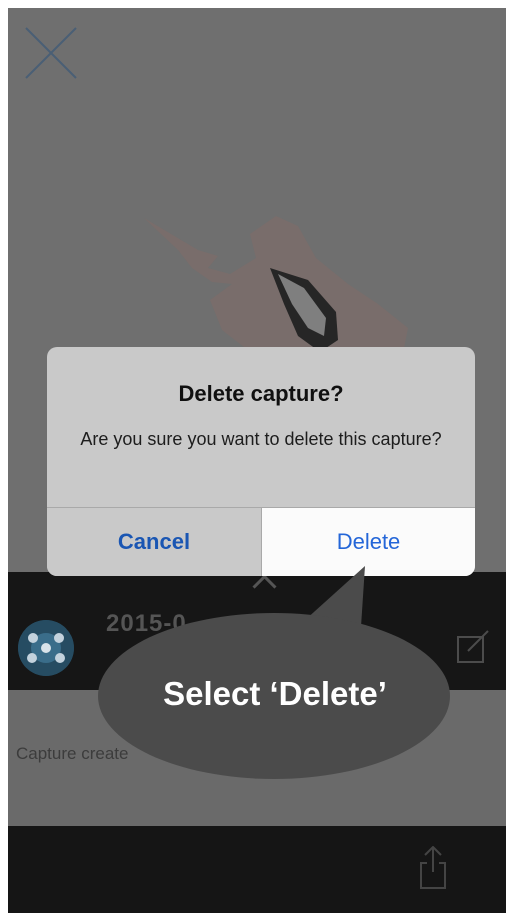  I want to click on share-button, so click(433, 867).